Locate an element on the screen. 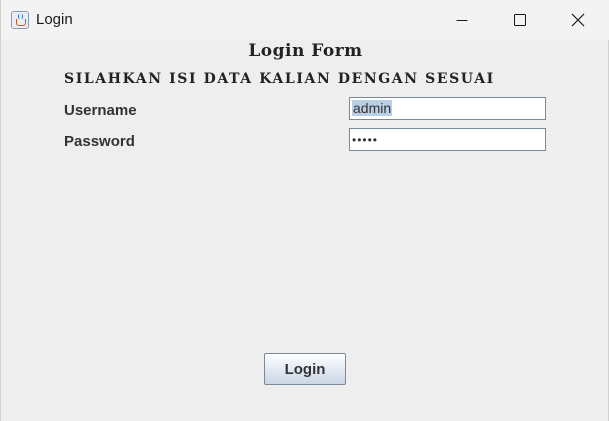 The image size is (609, 421). username-label: Username is located at coordinates (100, 110).